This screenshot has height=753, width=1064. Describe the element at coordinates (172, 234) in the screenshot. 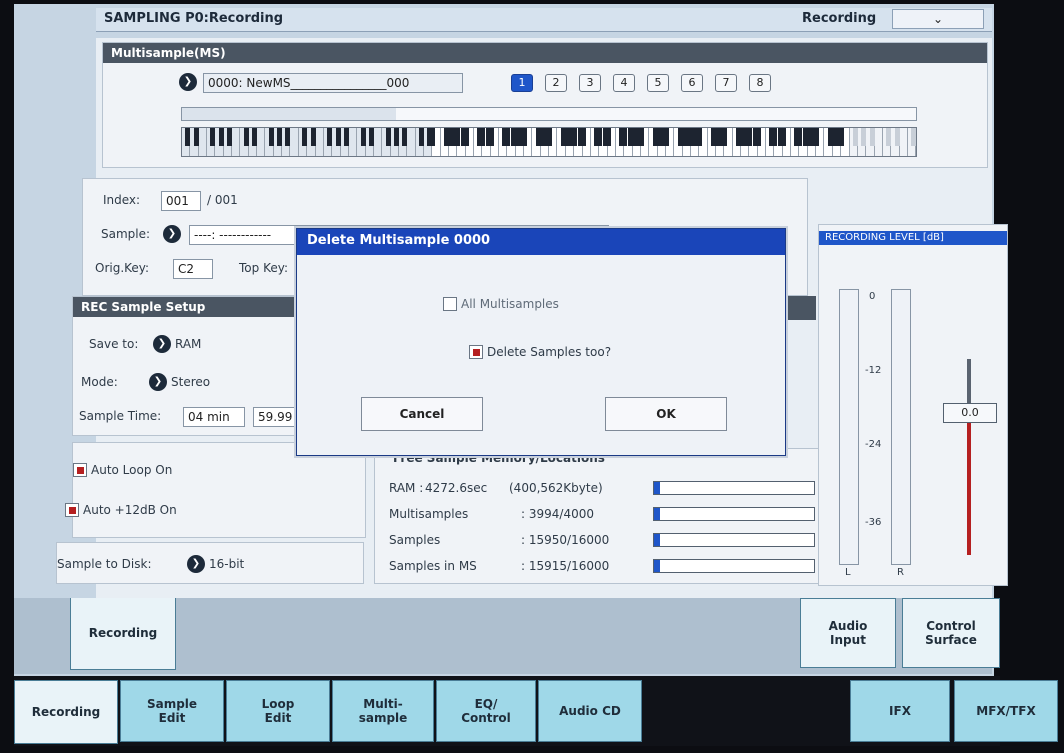

I see `sample-select-popup: ❯` at that location.